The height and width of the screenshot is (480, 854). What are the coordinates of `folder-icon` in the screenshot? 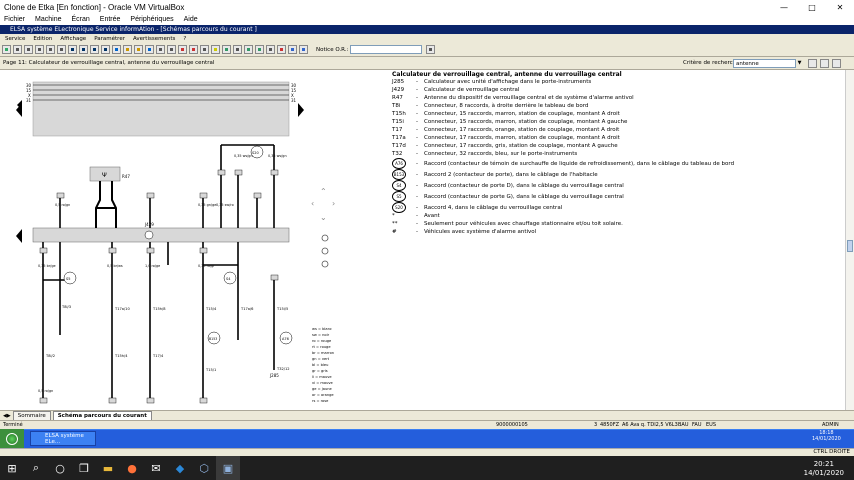 It's located at (17, 49).